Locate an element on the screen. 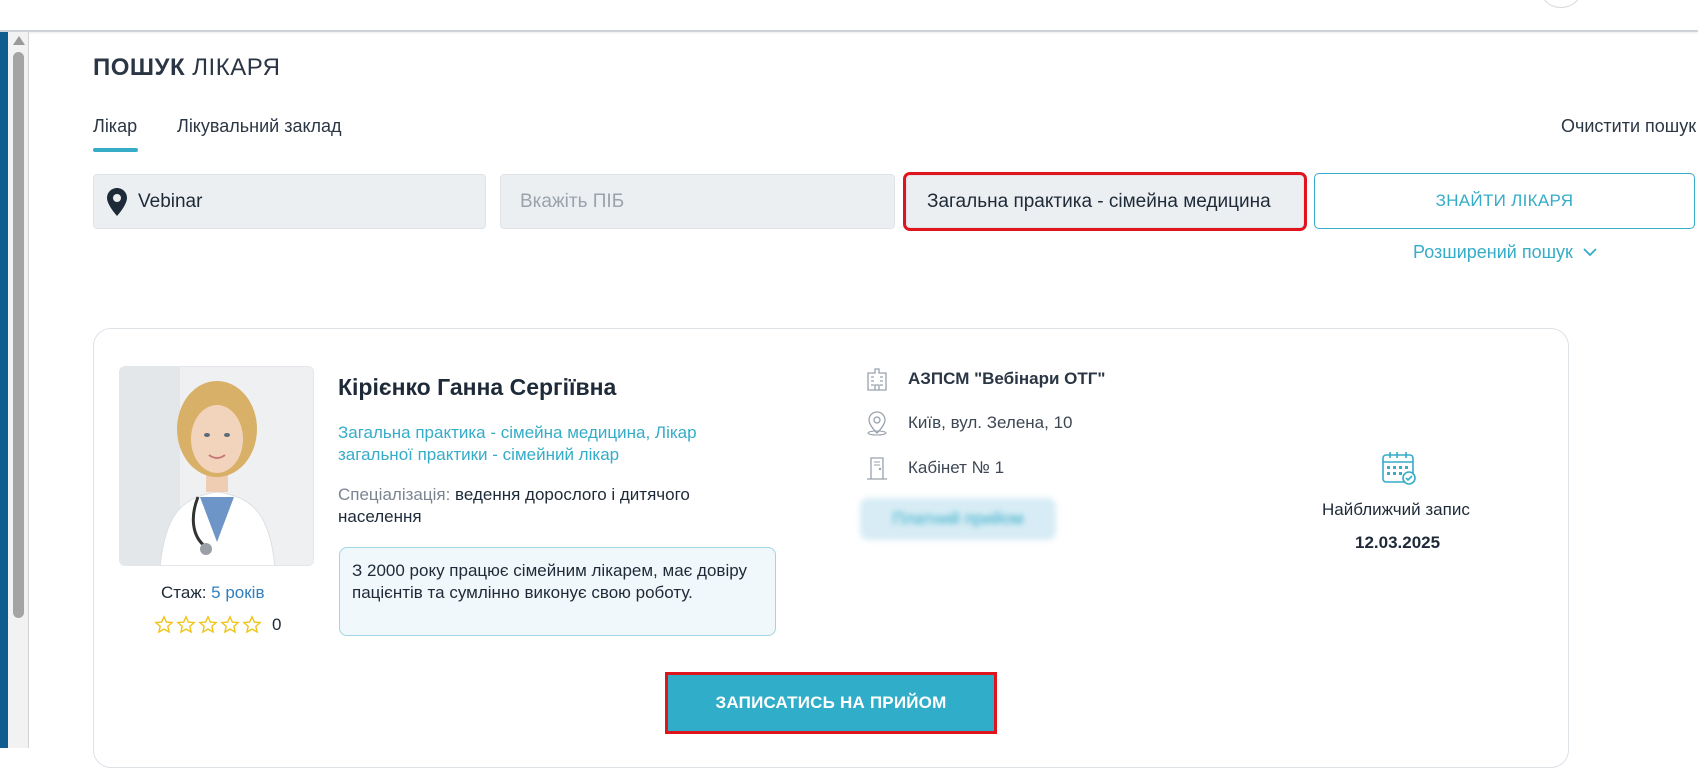 The image size is (1698, 768). nearest-appointment-label: Найближчий запис is located at coordinates (1396, 509).